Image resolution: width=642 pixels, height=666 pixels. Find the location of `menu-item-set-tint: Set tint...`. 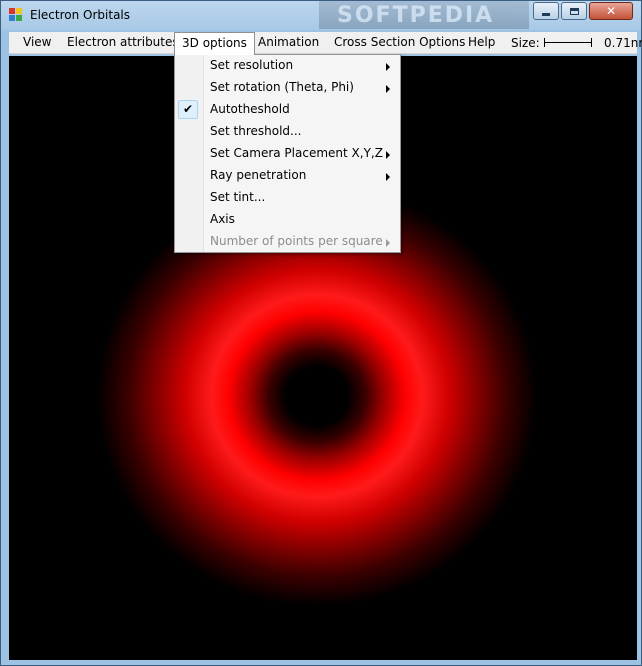

menu-item-set-tint: Set tint... is located at coordinates (287, 198).